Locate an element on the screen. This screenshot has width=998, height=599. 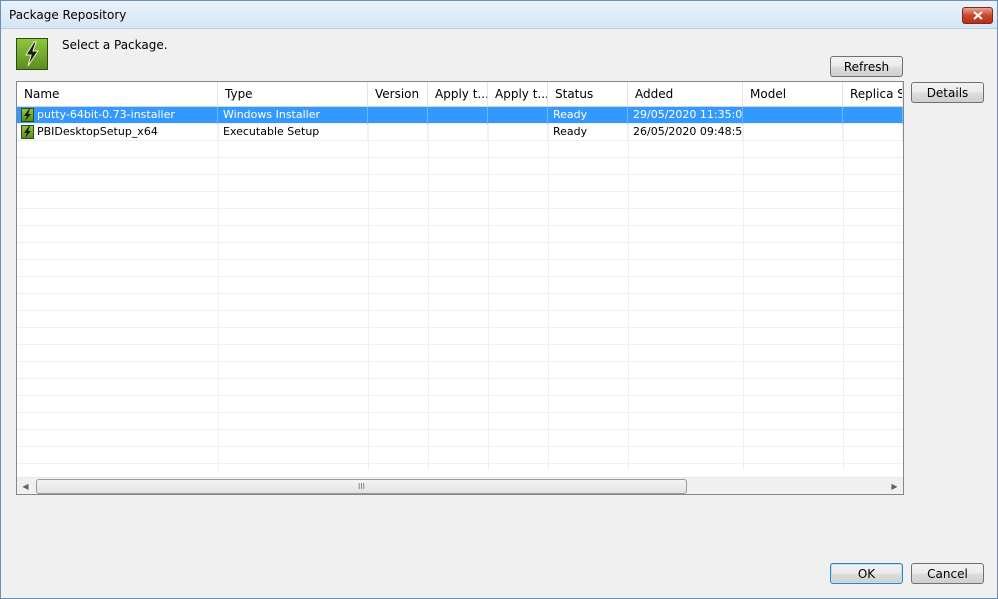
close-button is located at coordinates (977, 15).